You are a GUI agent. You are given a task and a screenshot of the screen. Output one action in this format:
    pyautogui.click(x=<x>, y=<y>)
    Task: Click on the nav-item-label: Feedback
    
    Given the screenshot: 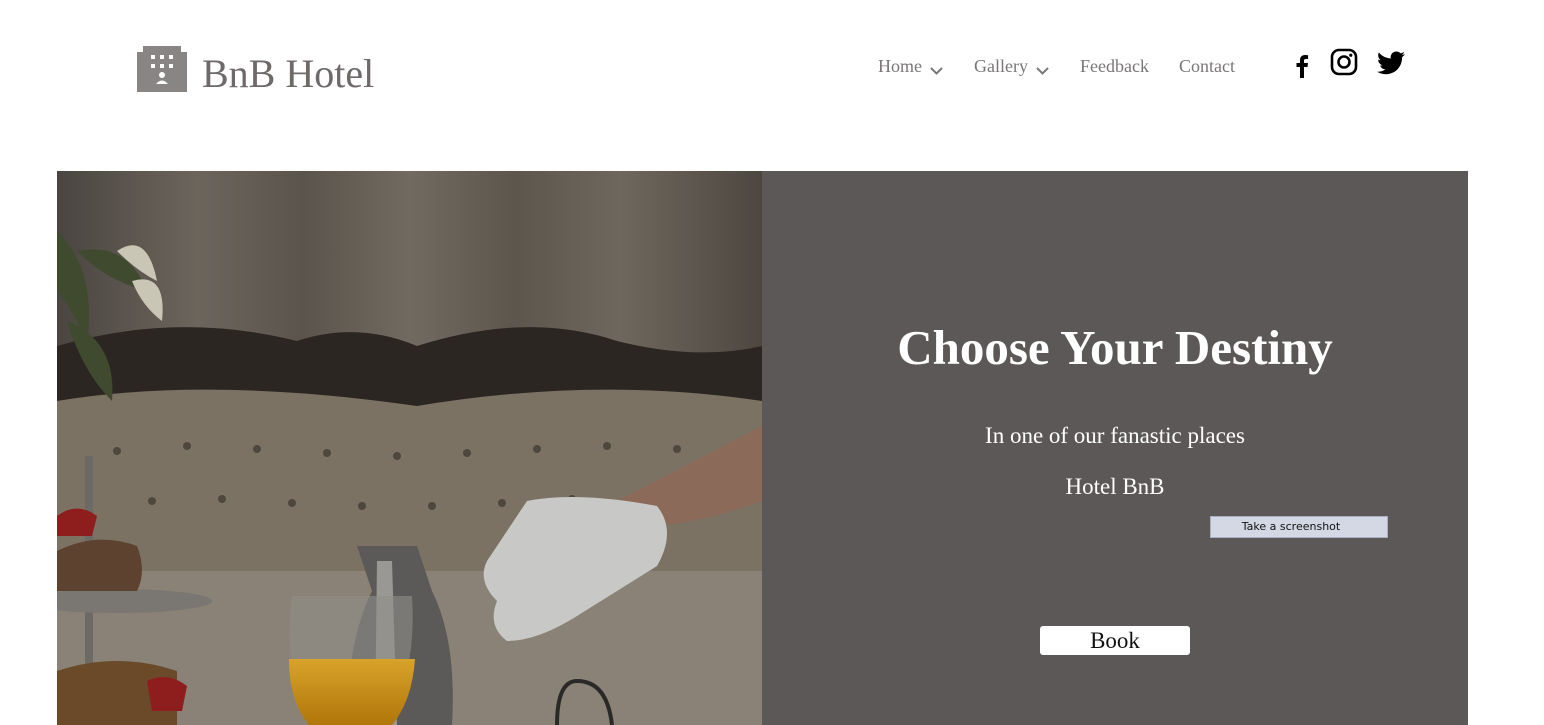 What is the action you would take?
    pyautogui.click(x=1114, y=65)
    